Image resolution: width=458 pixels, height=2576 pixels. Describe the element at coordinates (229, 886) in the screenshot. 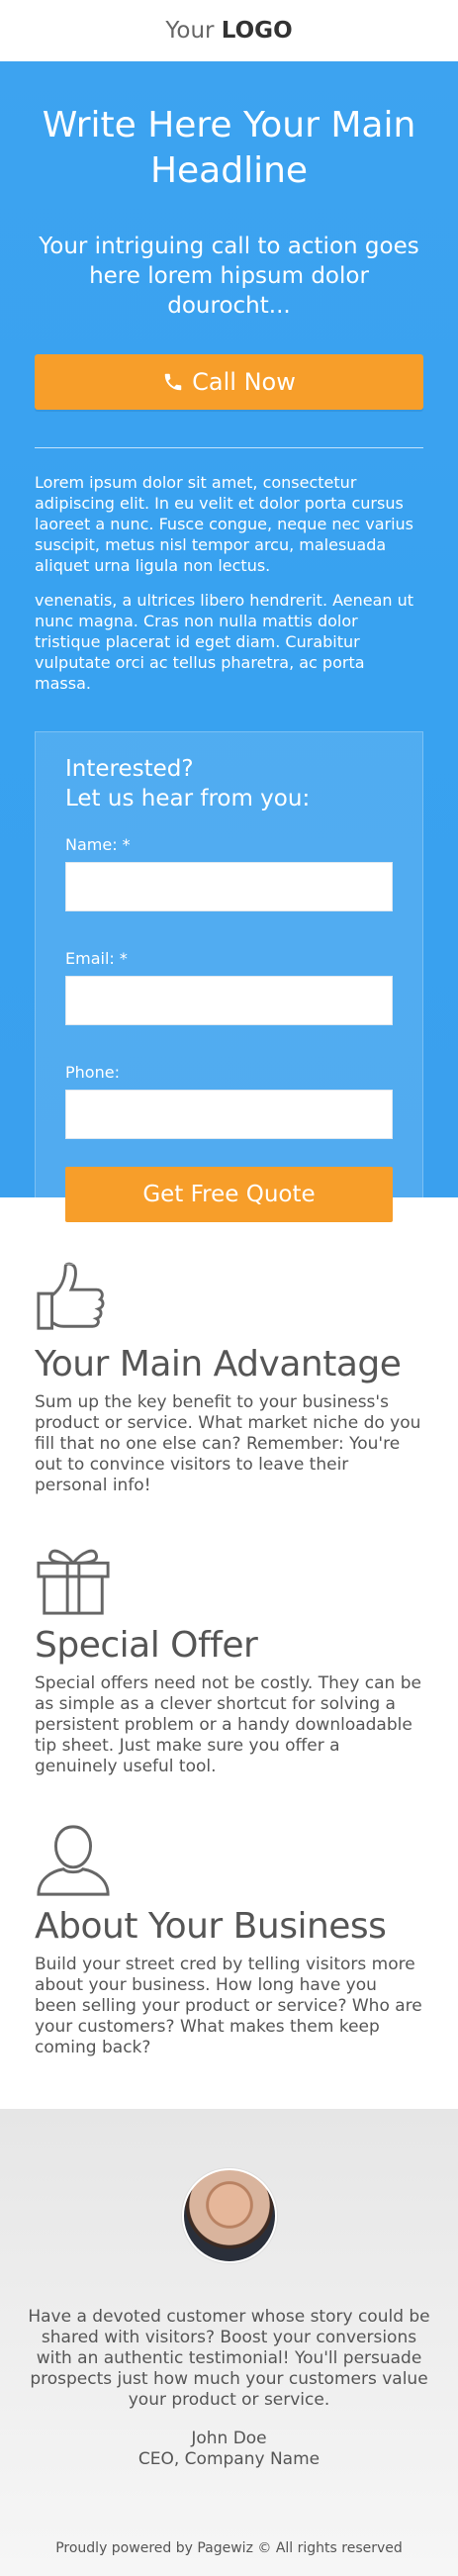

I see `name-input` at that location.